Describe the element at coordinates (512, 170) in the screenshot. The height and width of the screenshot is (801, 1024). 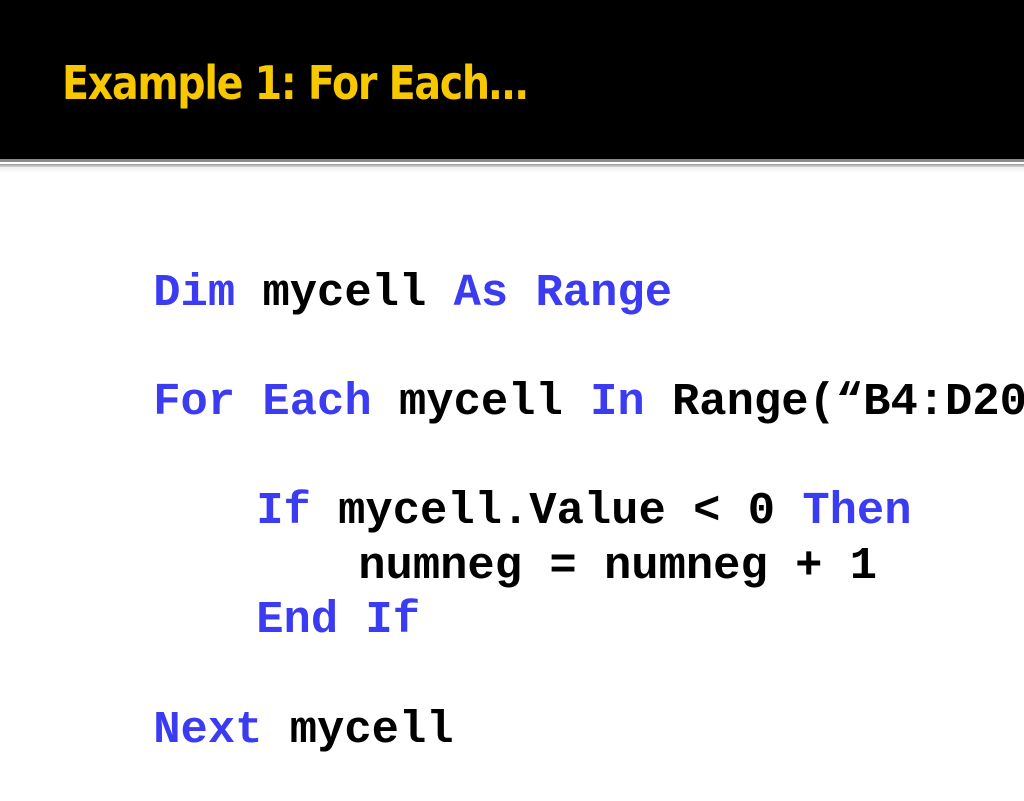
I see `header-shadow` at that location.